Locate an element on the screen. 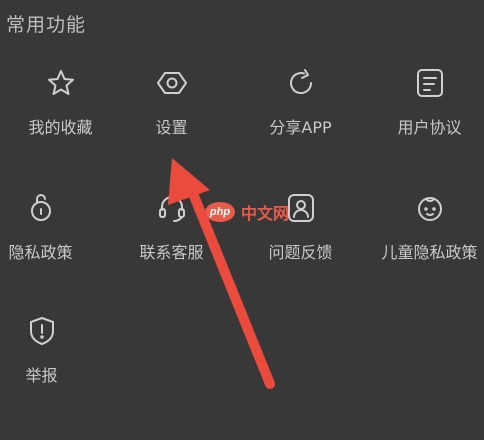 The height and width of the screenshot is (440, 484). headset-icon is located at coordinates (172, 208).